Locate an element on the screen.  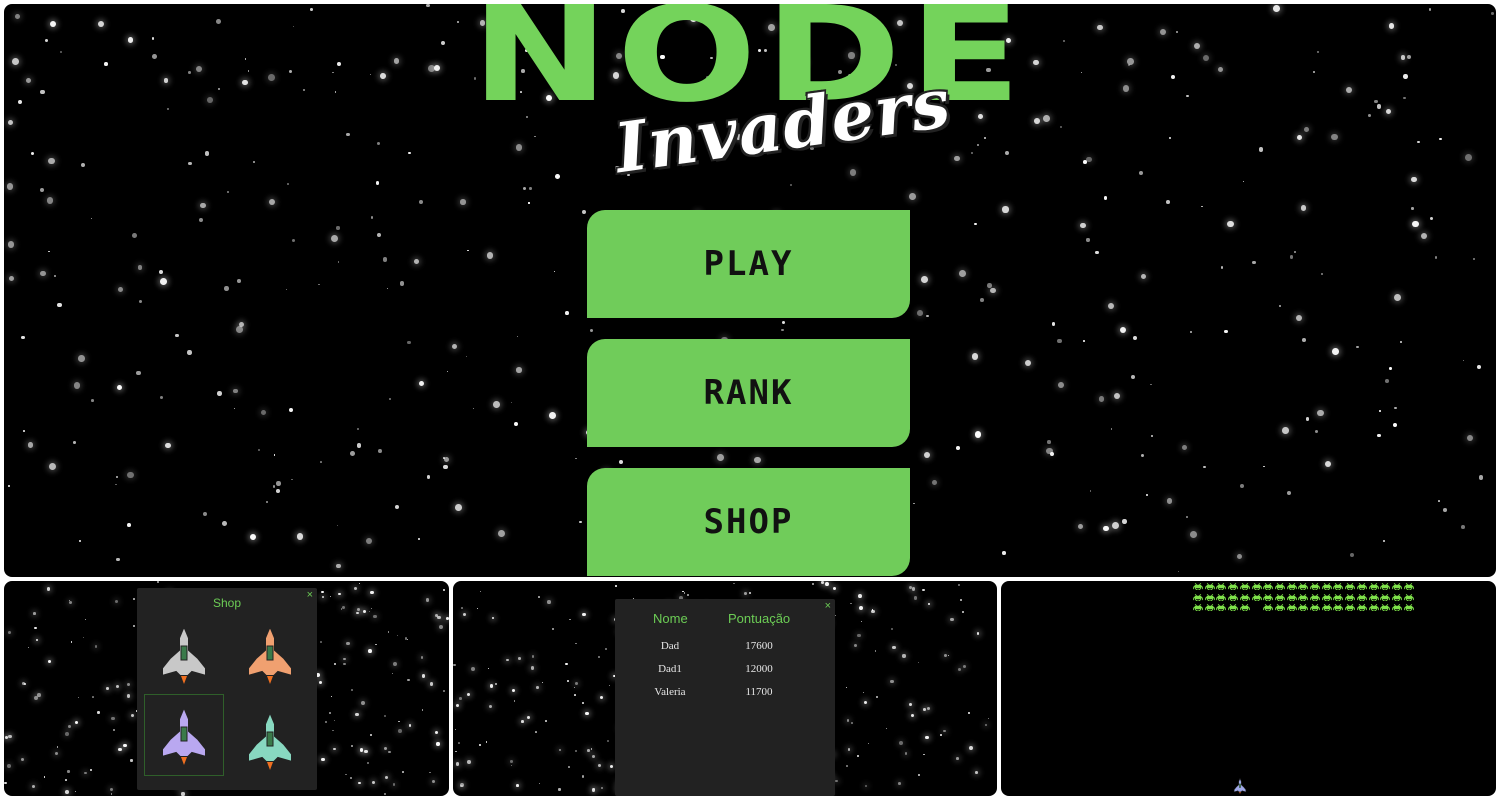
shop-button: SHOP is located at coordinates (748, 522).